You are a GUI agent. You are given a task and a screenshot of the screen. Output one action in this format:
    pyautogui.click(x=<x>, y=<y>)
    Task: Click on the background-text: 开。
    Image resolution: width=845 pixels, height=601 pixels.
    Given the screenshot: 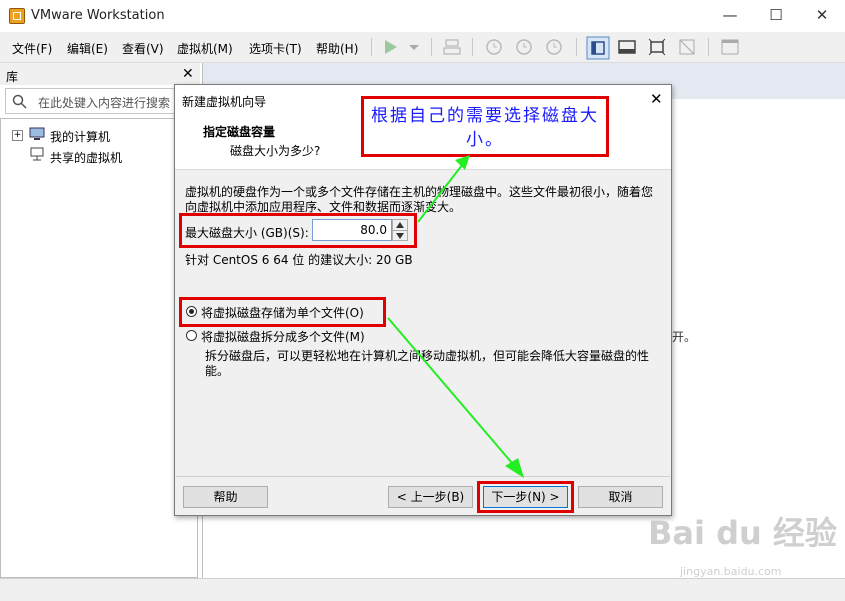 What is the action you would take?
    pyautogui.click(x=684, y=337)
    